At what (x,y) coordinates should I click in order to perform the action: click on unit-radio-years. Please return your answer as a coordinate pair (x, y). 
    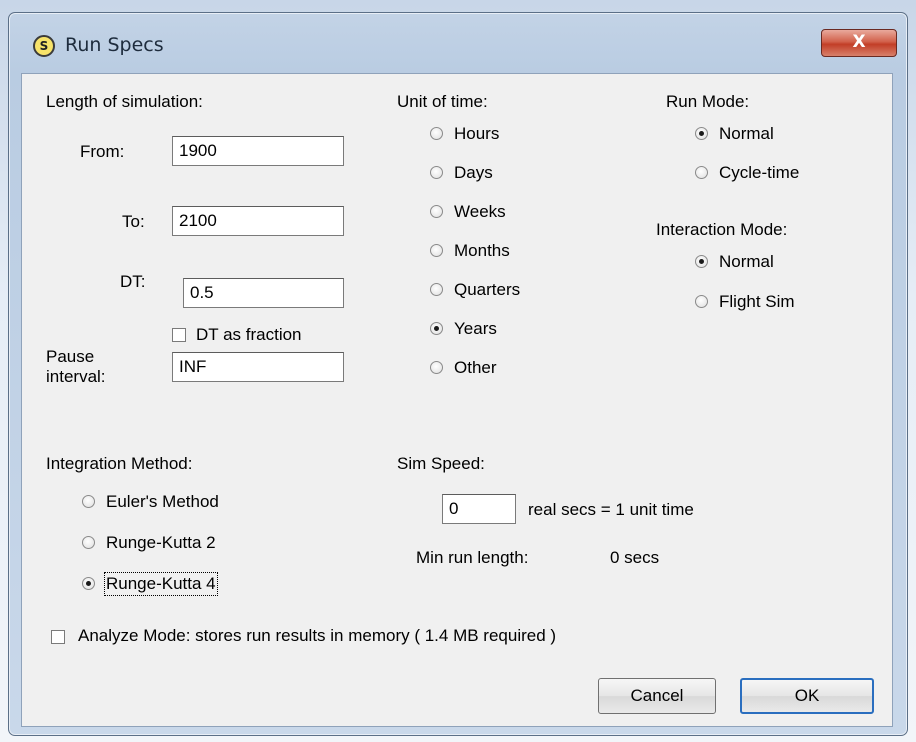
    Looking at the image, I should click on (436, 328).